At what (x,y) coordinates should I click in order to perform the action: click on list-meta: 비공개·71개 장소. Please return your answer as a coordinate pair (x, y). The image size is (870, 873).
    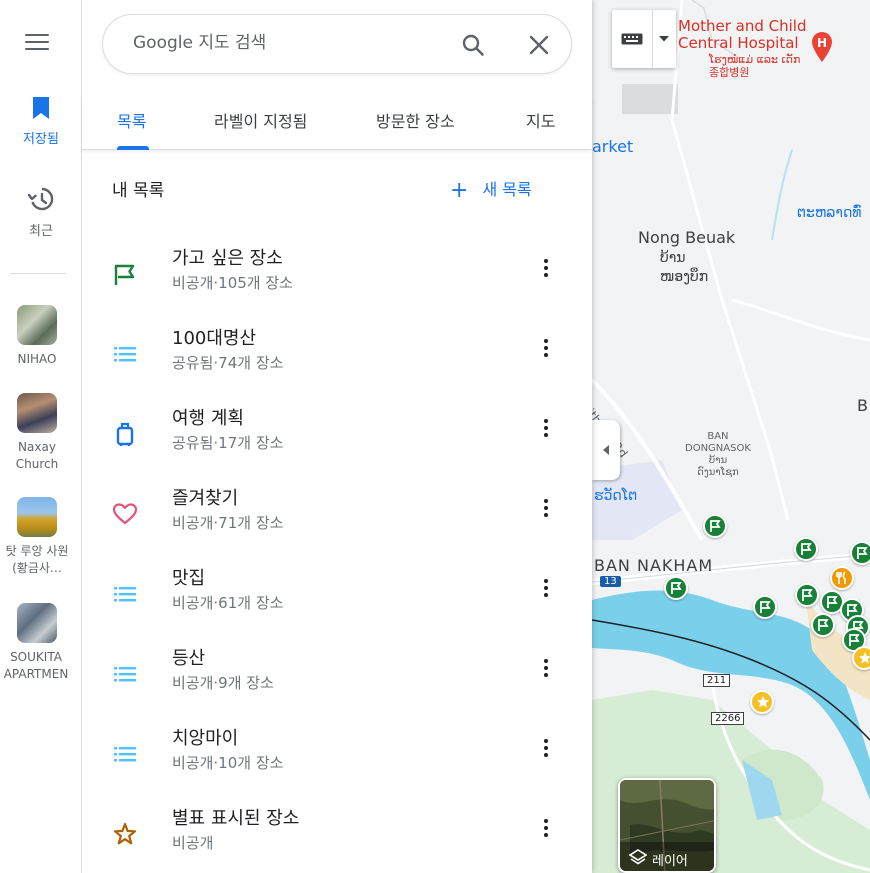
    Looking at the image, I should click on (228, 523).